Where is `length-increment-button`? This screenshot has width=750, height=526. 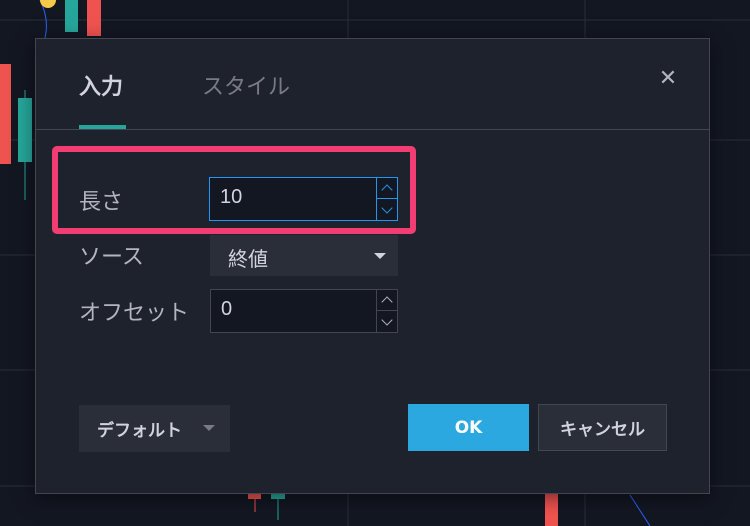 length-increment-button is located at coordinates (387, 188).